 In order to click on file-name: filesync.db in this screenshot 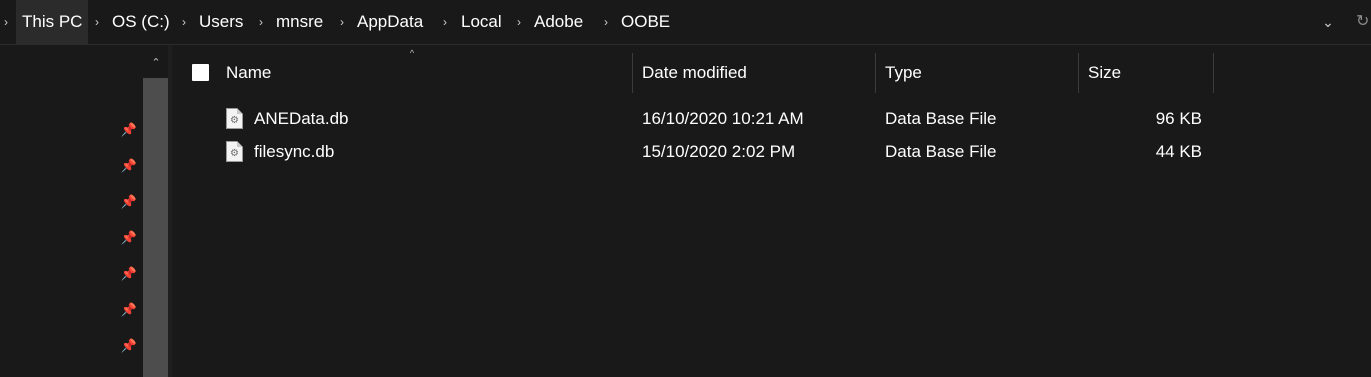, I will do `click(294, 152)`.